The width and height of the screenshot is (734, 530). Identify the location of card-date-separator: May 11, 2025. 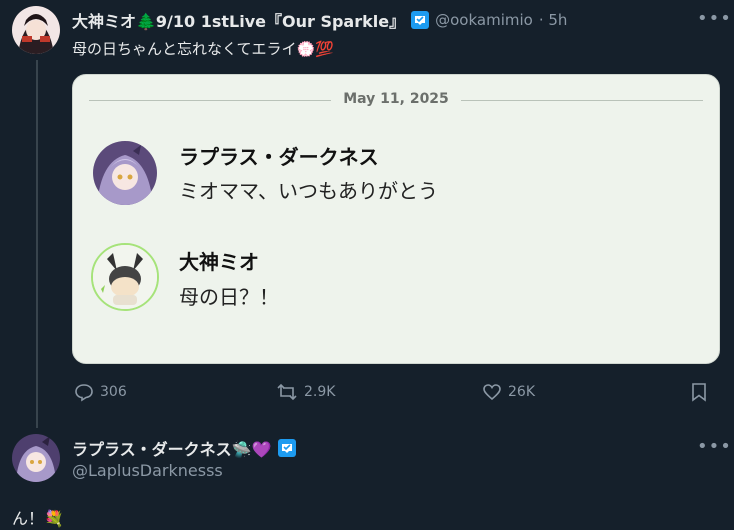
(396, 101).